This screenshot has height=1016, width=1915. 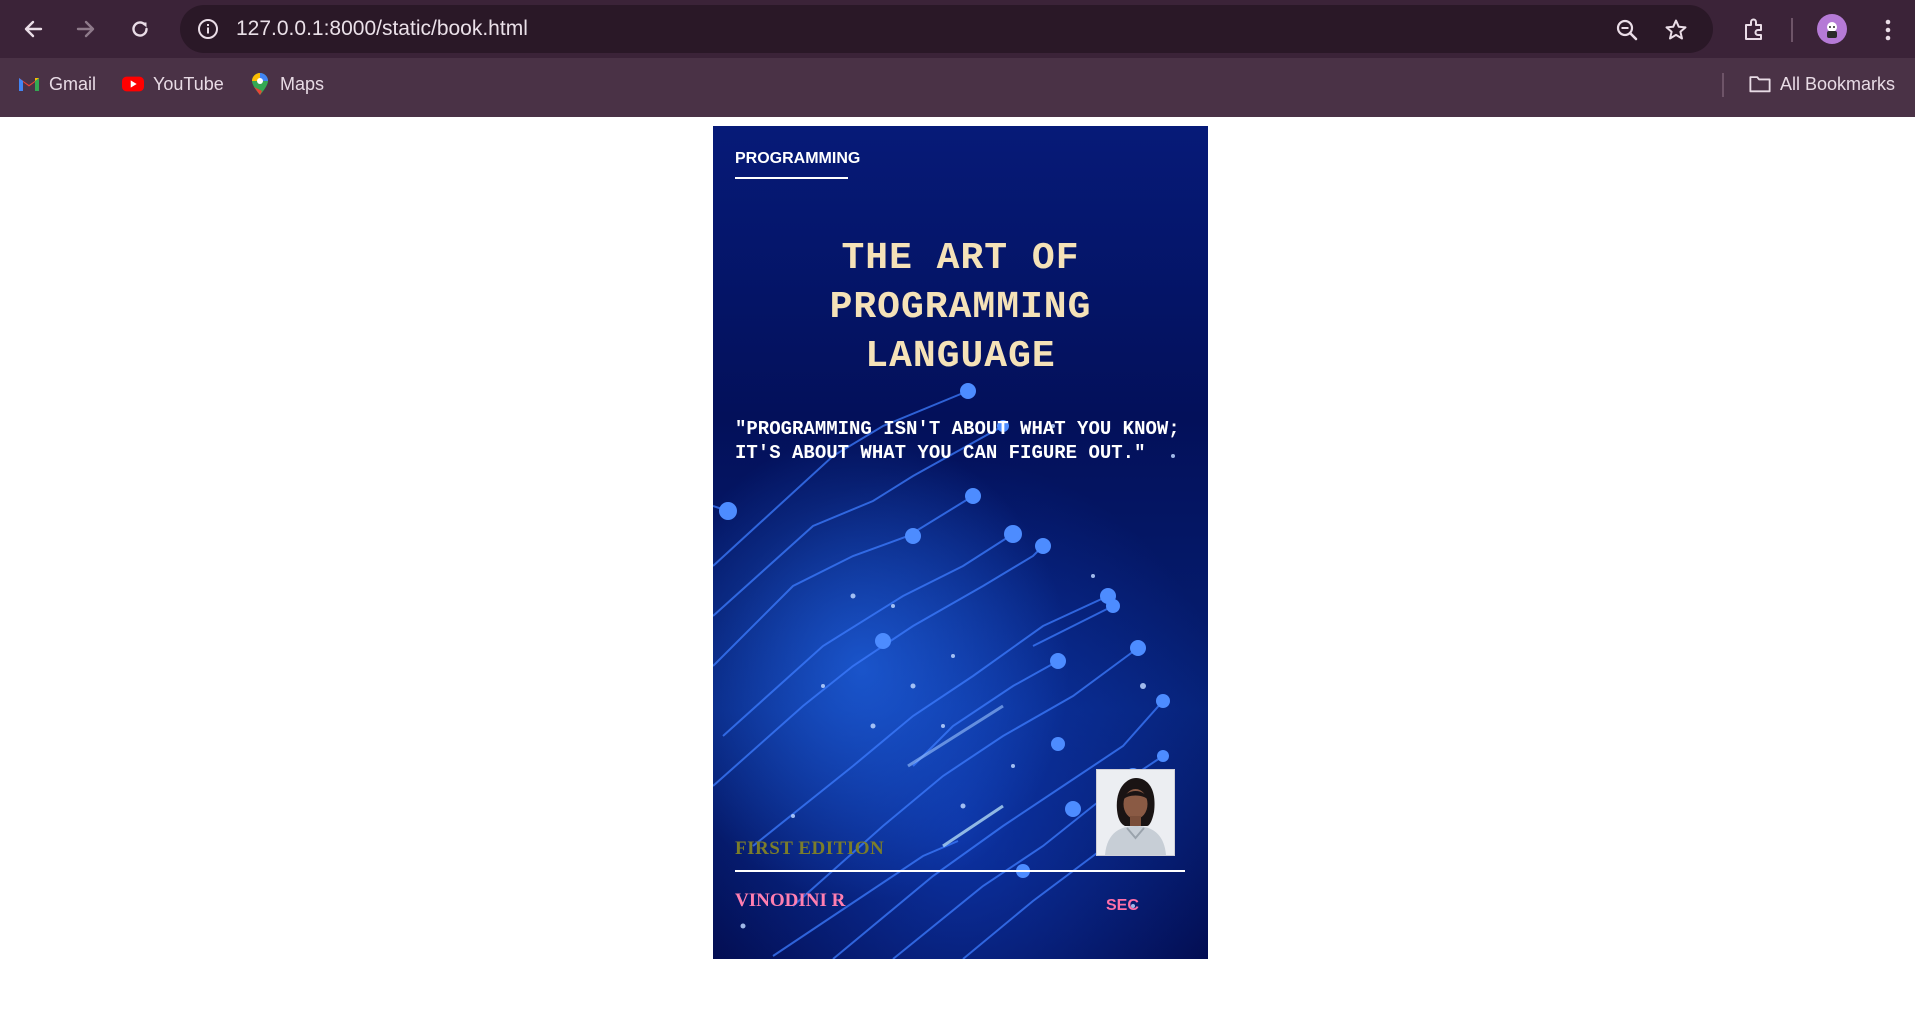 I want to click on browser-toolbar: 127.0.0.1:8000/static/book.html, so click(x=957, y=29).